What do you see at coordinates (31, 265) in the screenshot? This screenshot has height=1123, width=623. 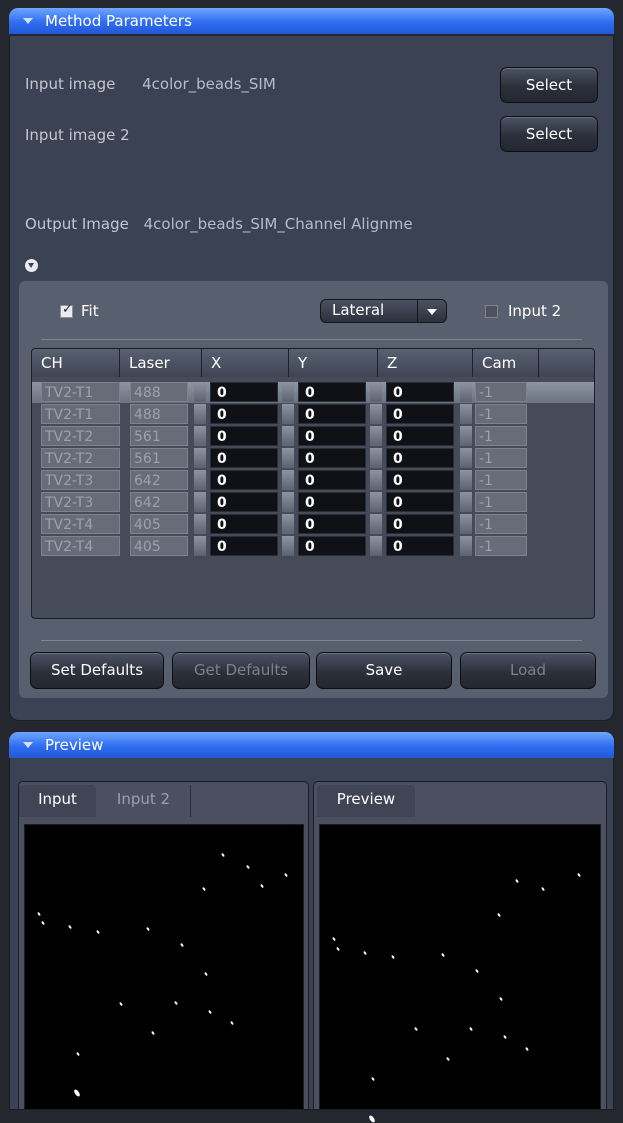 I see `expand-circle-icon` at bounding box center [31, 265].